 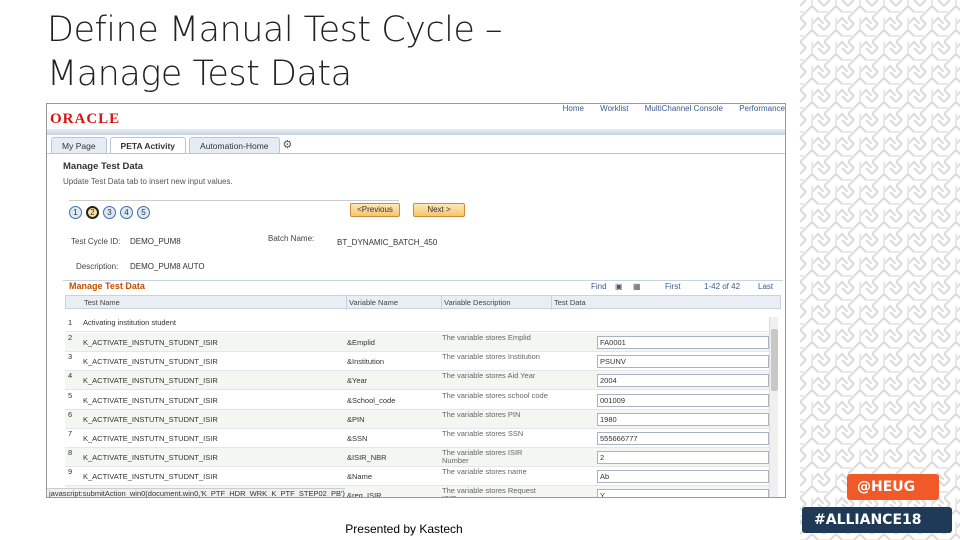 What do you see at coordinates (70, 414) in the screenshot?
I see `row-number: 6` at bounding box center [70, 414].